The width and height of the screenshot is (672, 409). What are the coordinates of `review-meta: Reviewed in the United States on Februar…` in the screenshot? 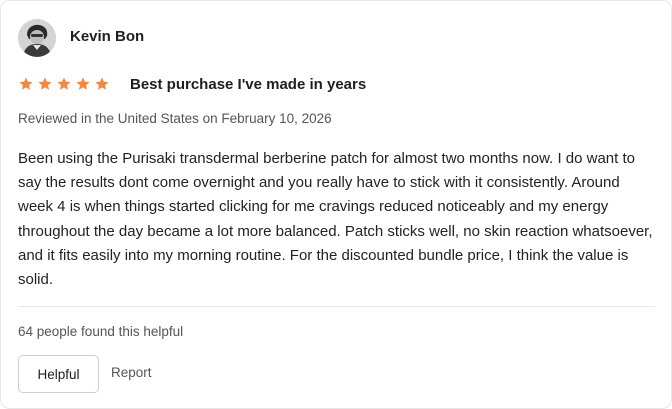 It's located at (175, 118).